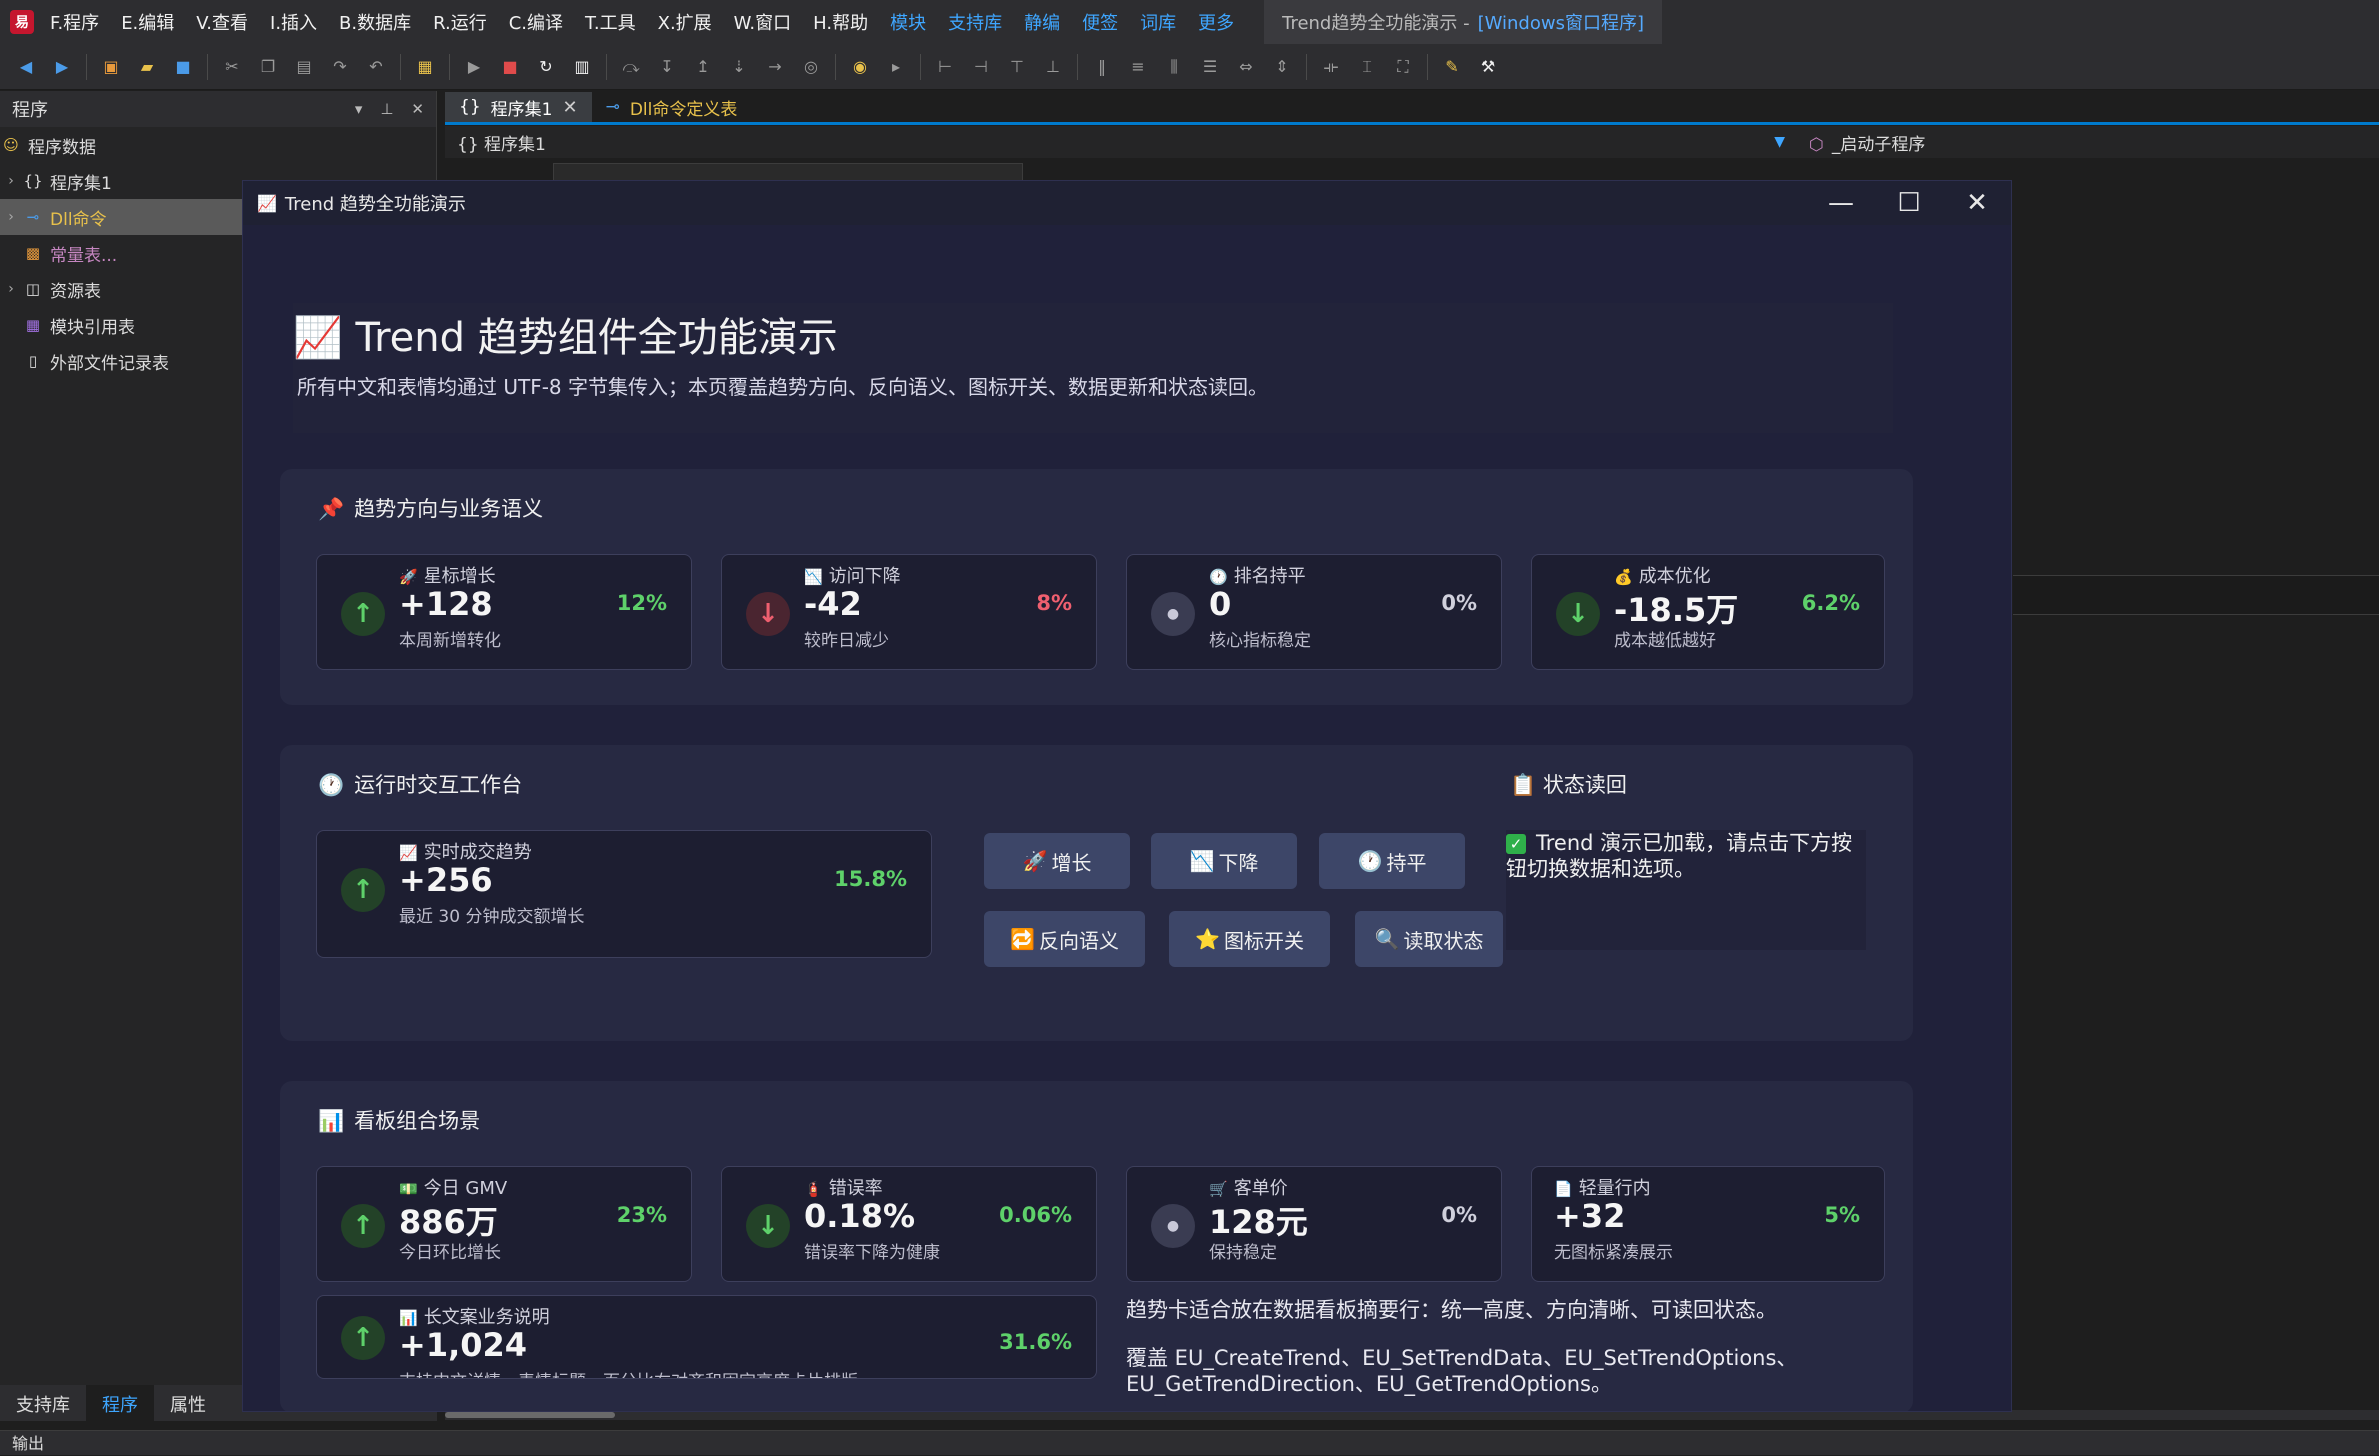 The width and height of the screenshot is (2379, 1456). Describe the element at coordinates (811, 67) in the screenshot. I see `breakpoint-icon: ◎` at that location.